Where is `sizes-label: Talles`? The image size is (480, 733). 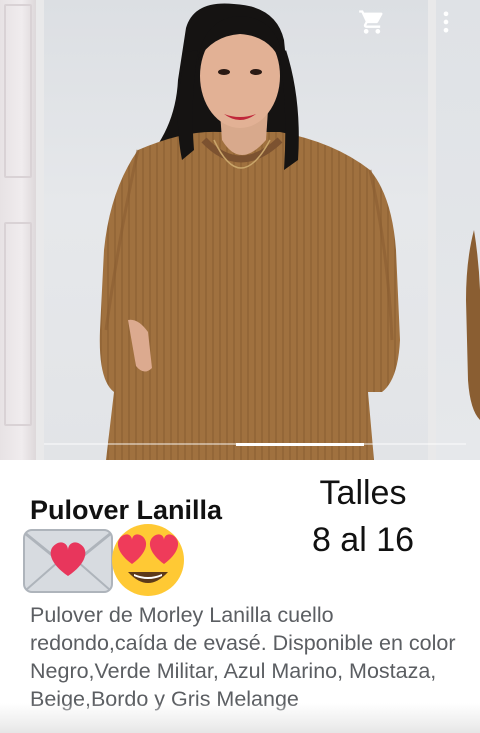 sizes-label: Talles is located at coordinates (363, 493).